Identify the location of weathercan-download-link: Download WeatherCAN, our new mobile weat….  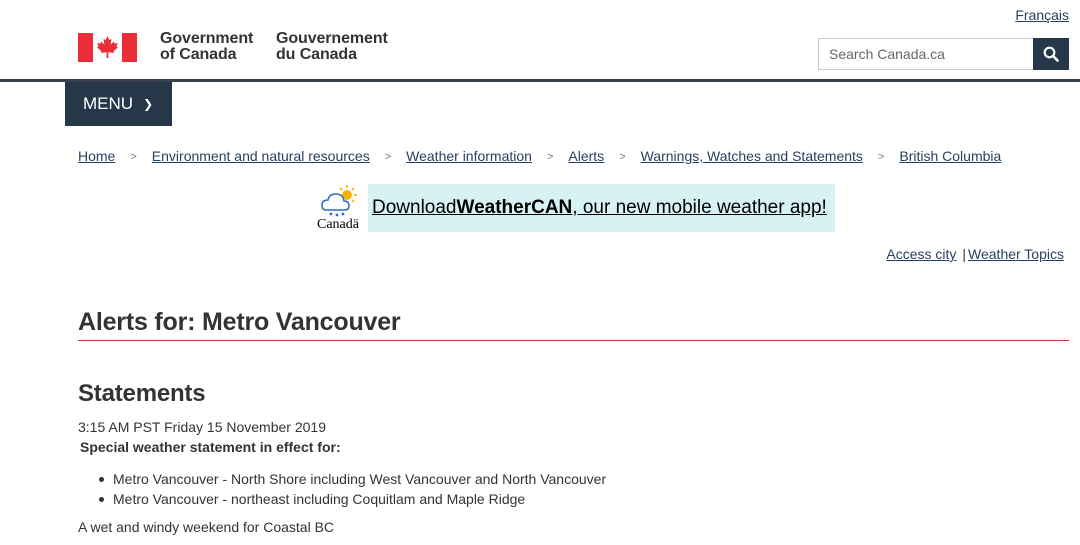
(601, 208).